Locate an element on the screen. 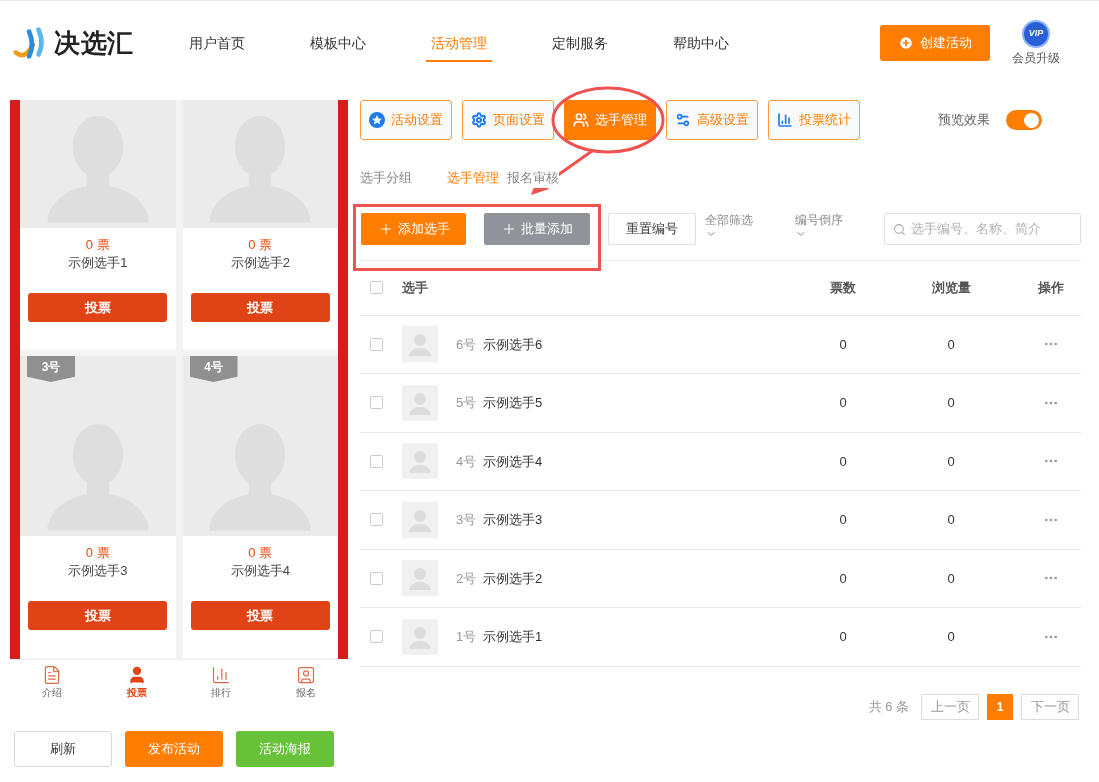 This screenshot has height=782, width=1099. star-icon is located at coordinates (377, 120).